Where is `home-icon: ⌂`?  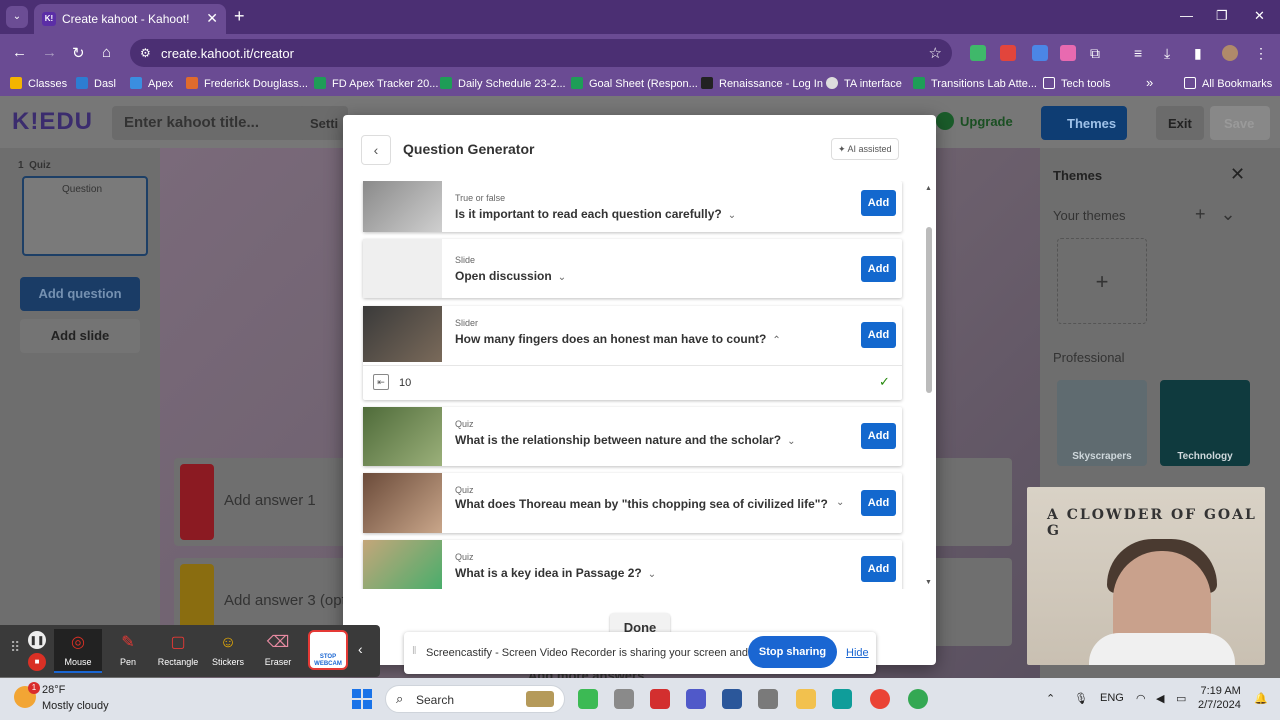
home-icon: ⌂ is located at coordinates (106, 52).